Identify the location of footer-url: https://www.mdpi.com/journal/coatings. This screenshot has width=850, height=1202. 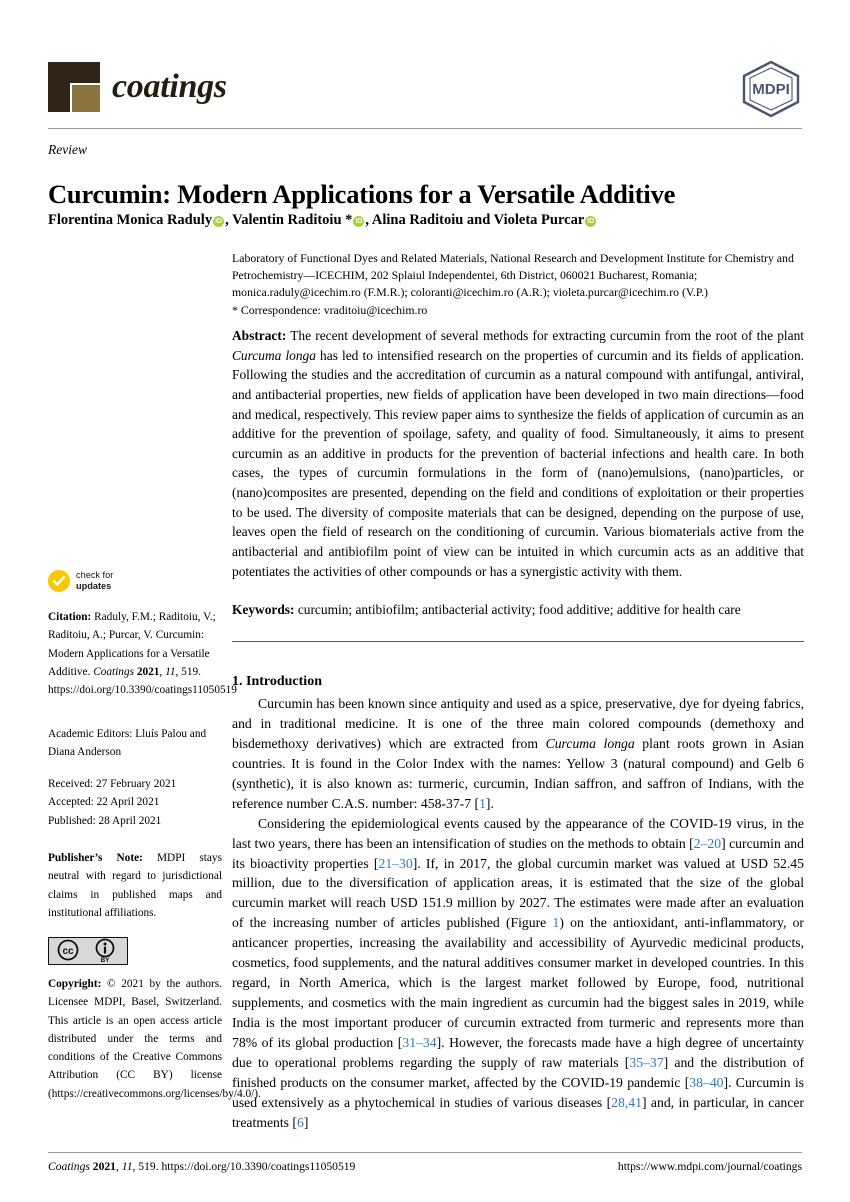
(710, 1166).